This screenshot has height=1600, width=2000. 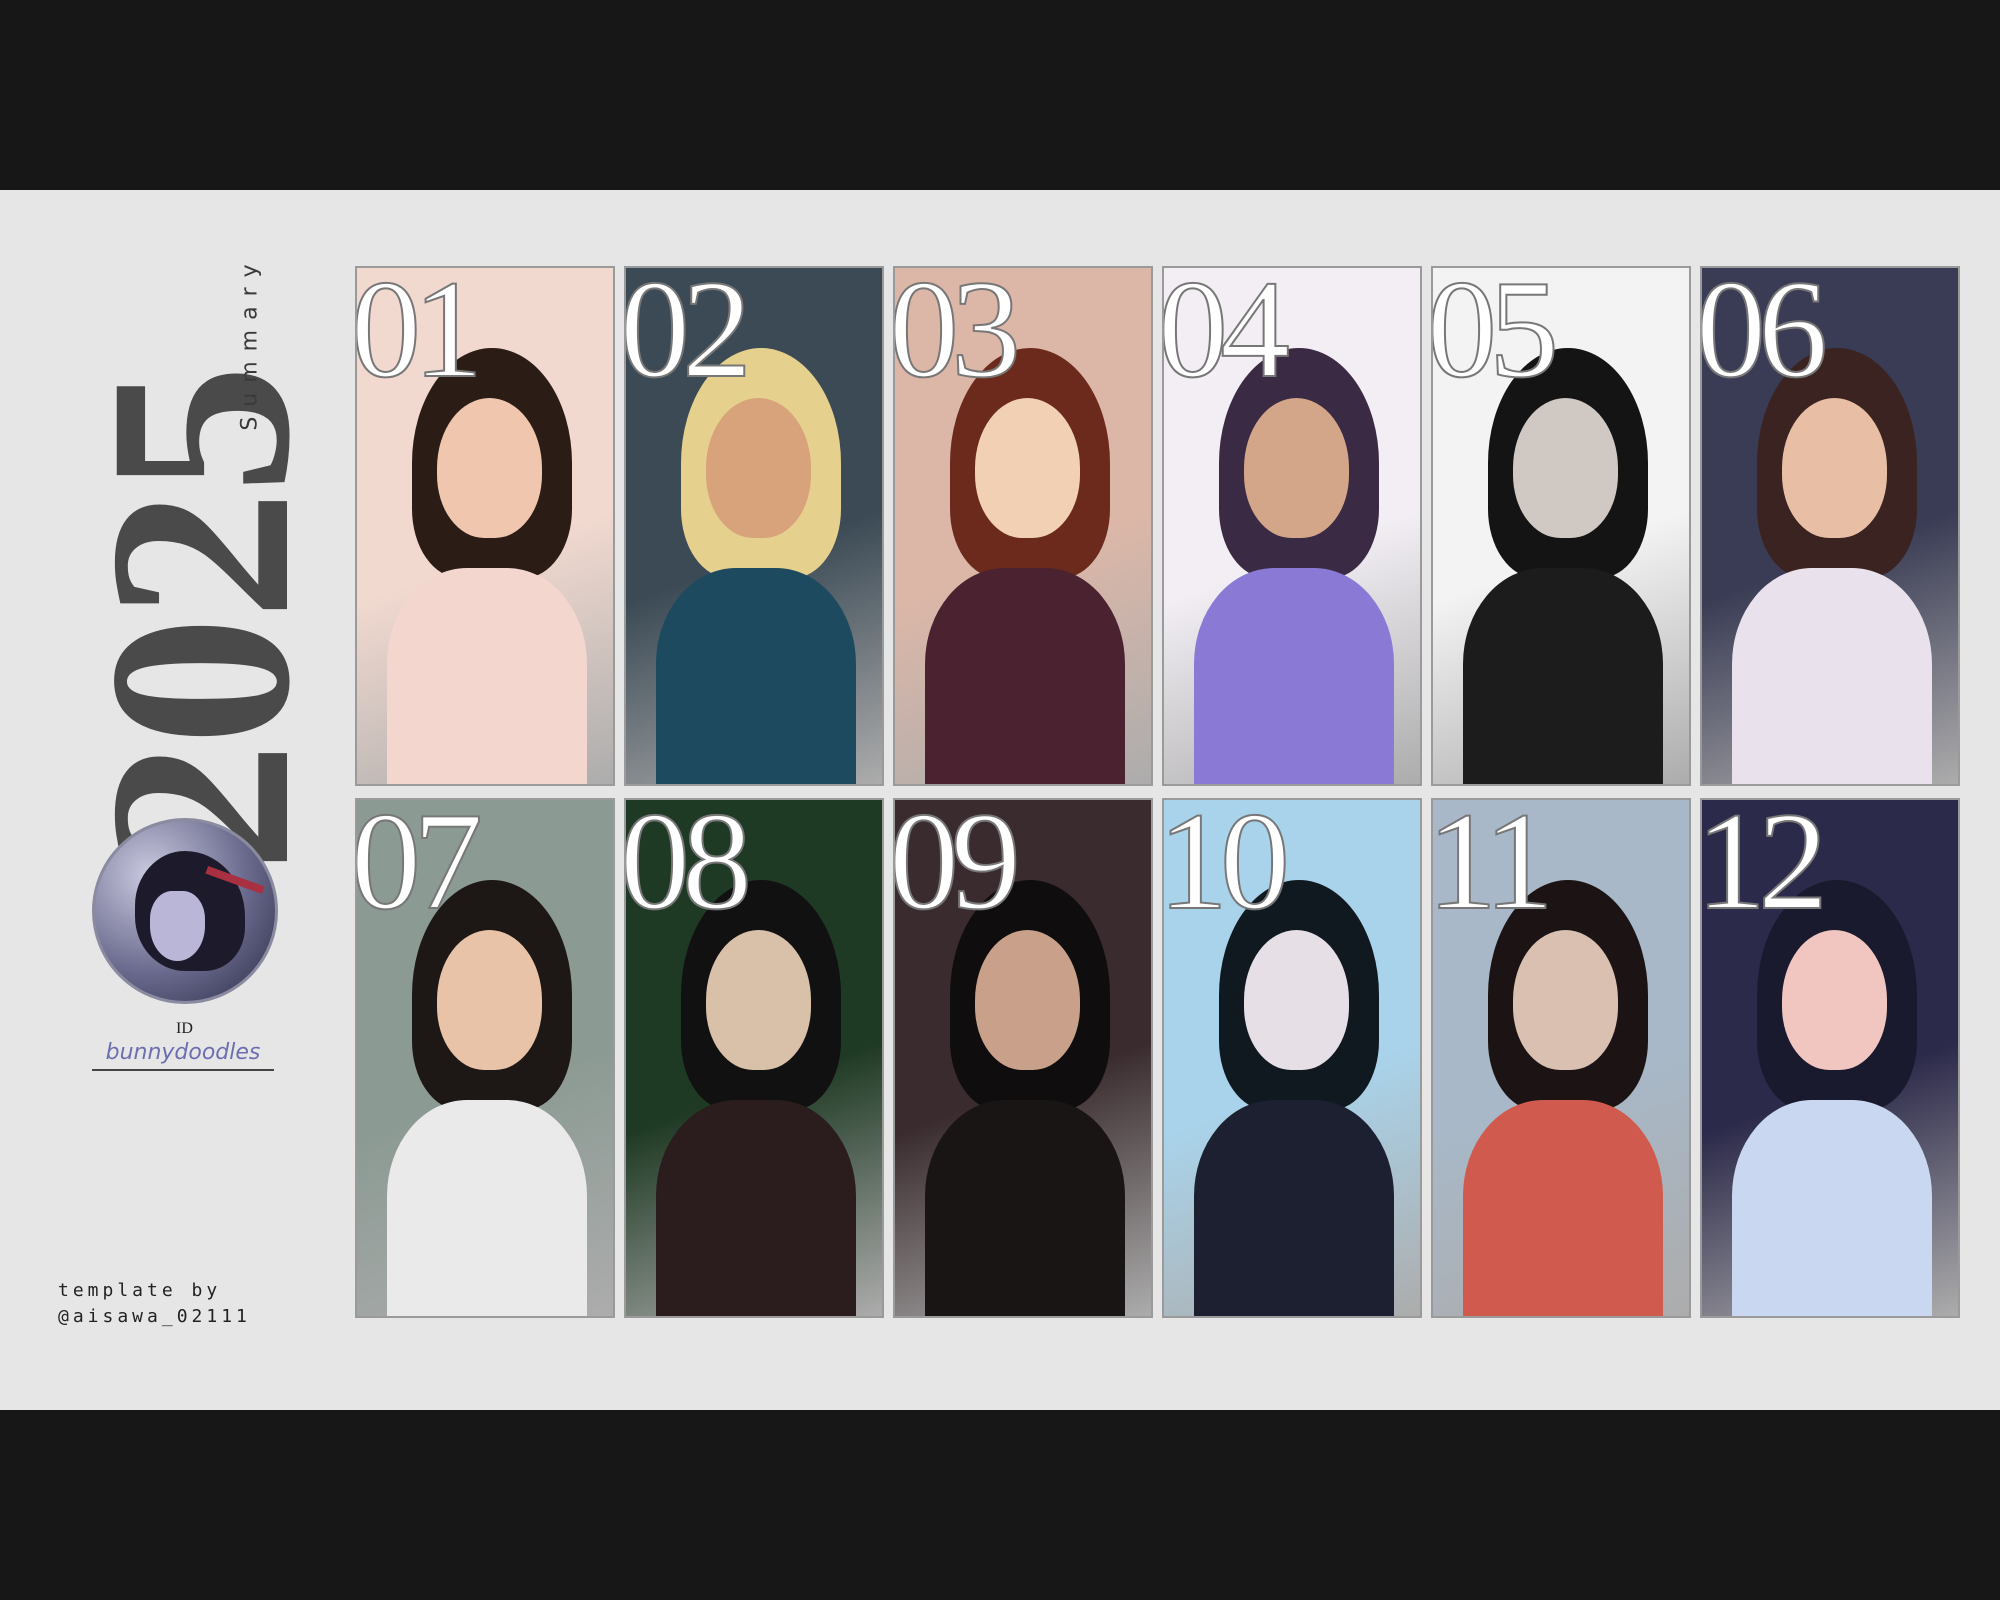 I want to click on month-tile: 10, so click(x=1292, y=1058).